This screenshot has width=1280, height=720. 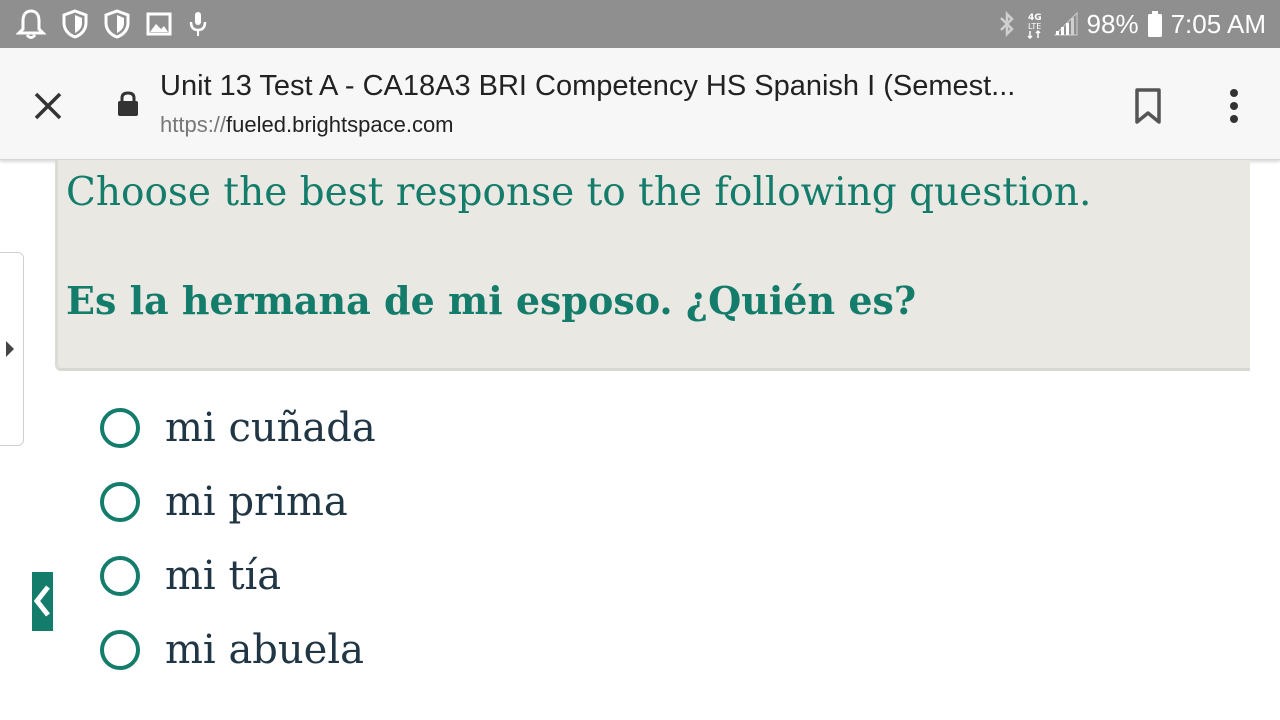 I want to click on answer-option: mi abuela, so click(x=232, y=650).